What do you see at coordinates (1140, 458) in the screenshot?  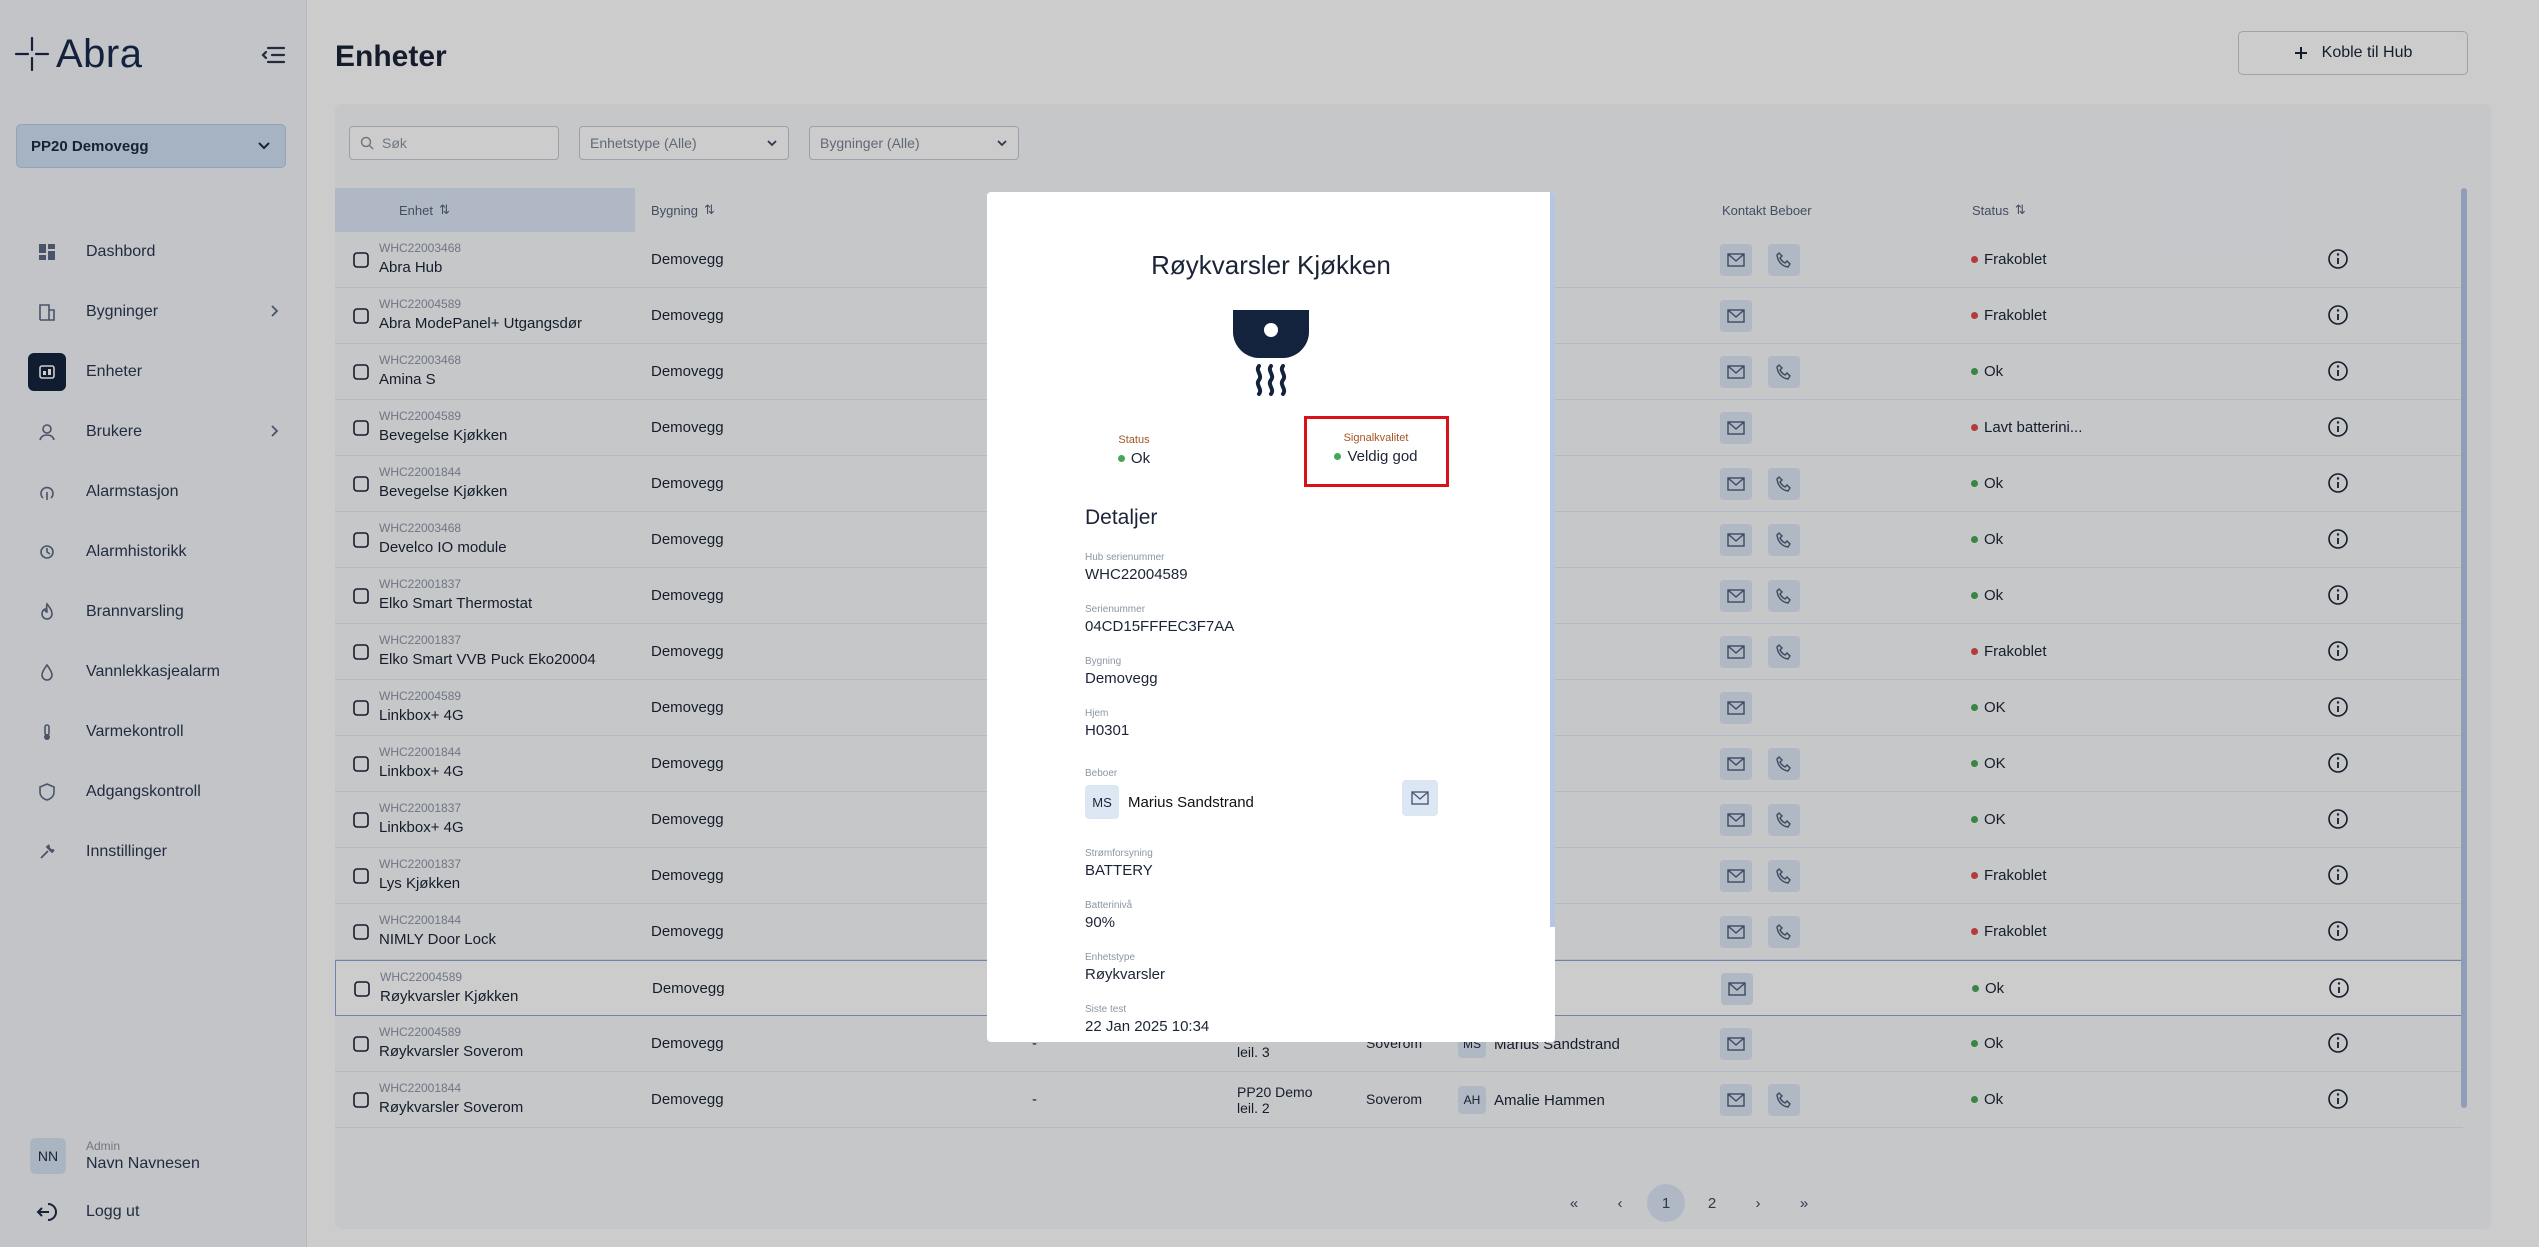 I see `status-value: Ok` at bounding box center [1140, 458].